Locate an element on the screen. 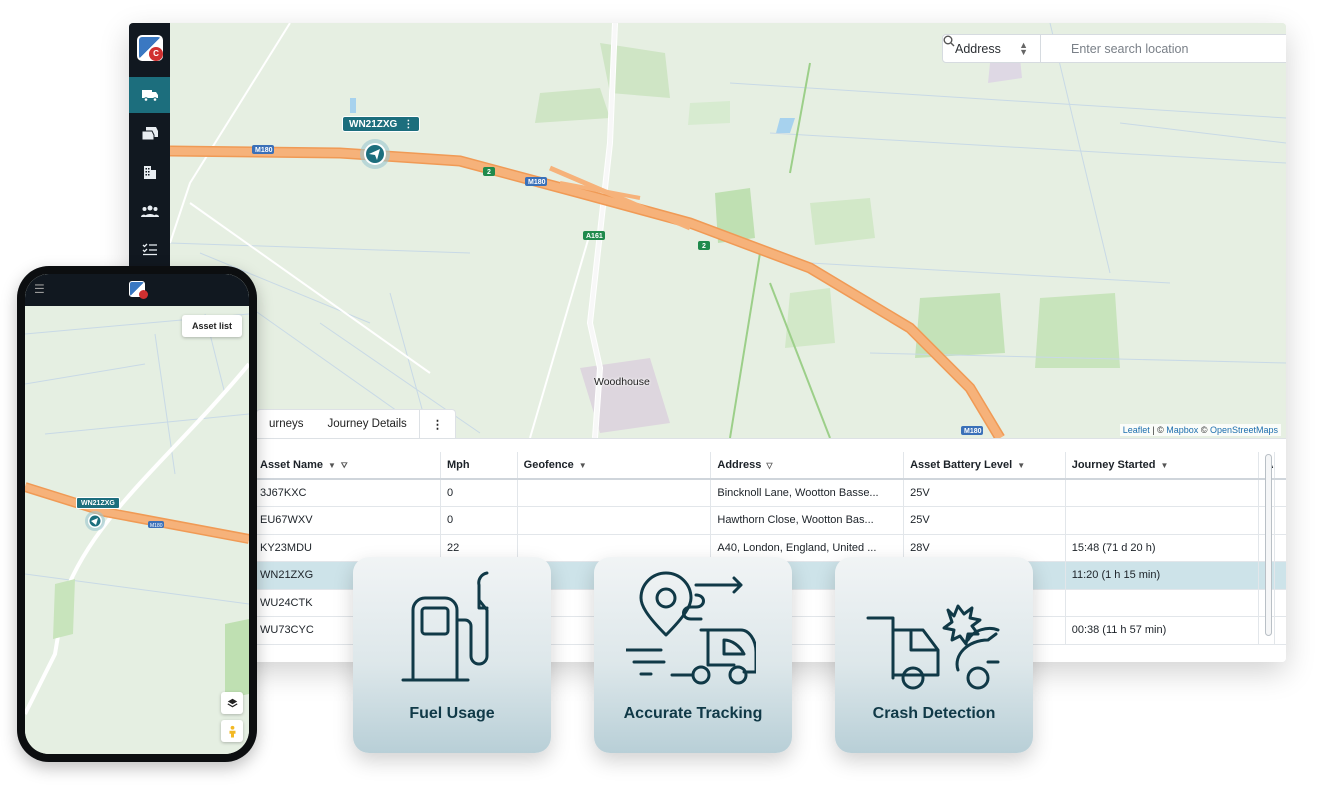 The height and width of the screenshot is (792, 1323). column-label: Geofence is located at coordinates (548, 465).